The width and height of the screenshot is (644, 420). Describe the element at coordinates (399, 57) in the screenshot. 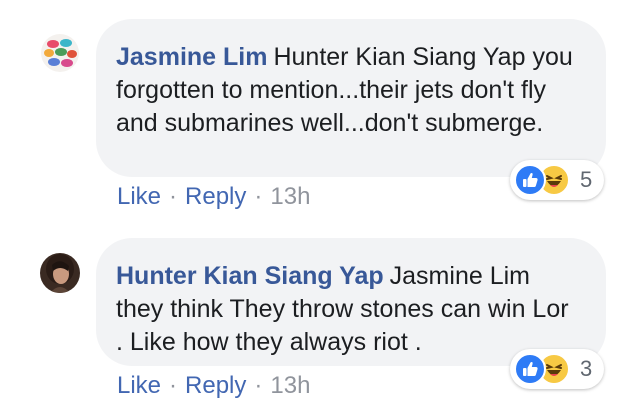

I see `comment-mention: Hunter Kian Siang Yap` at that location.